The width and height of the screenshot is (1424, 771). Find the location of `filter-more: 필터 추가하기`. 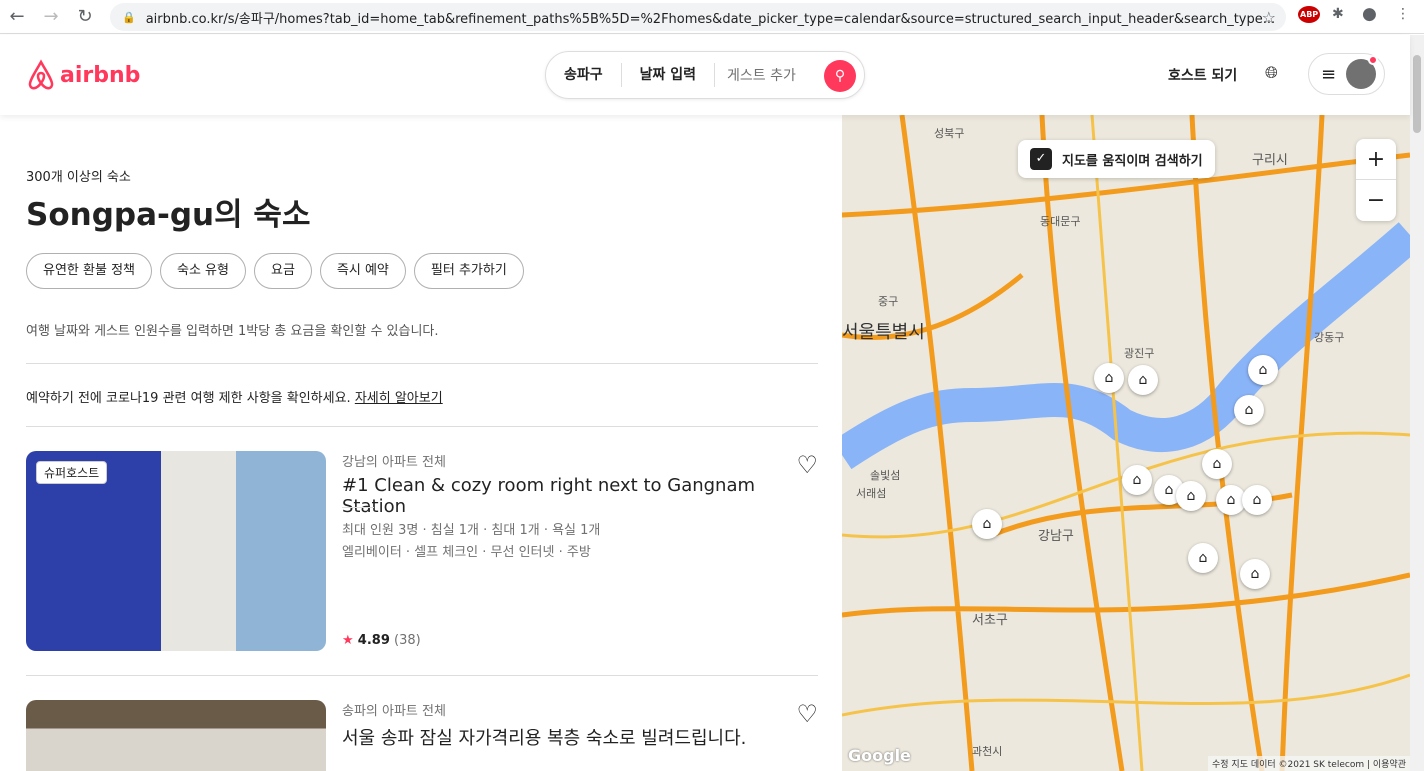

filter-more: 필터 추가하기 is located at coordinates (468, 271).